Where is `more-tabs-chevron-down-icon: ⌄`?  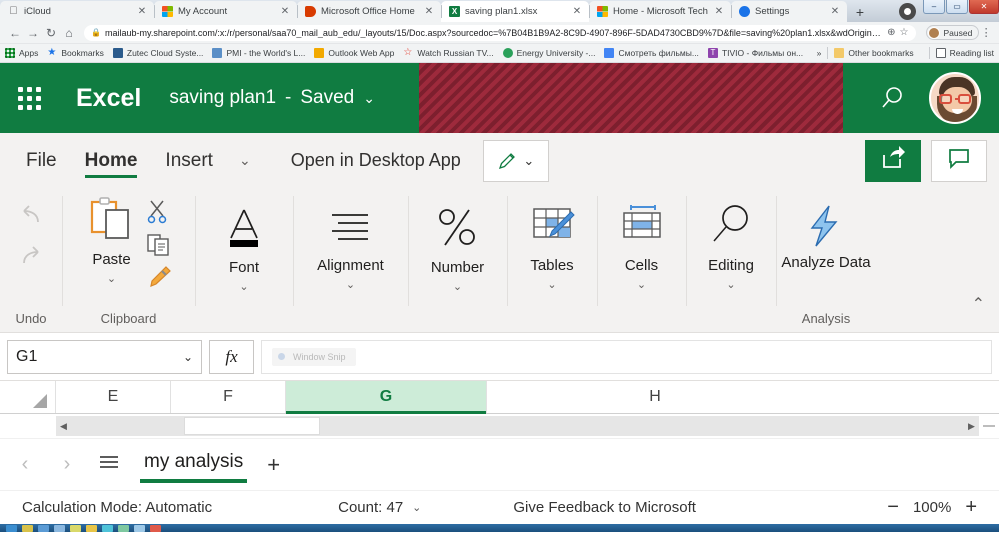 more-tabs-chevron-down-icon: ⌄ is located at coordinates (245, 160).